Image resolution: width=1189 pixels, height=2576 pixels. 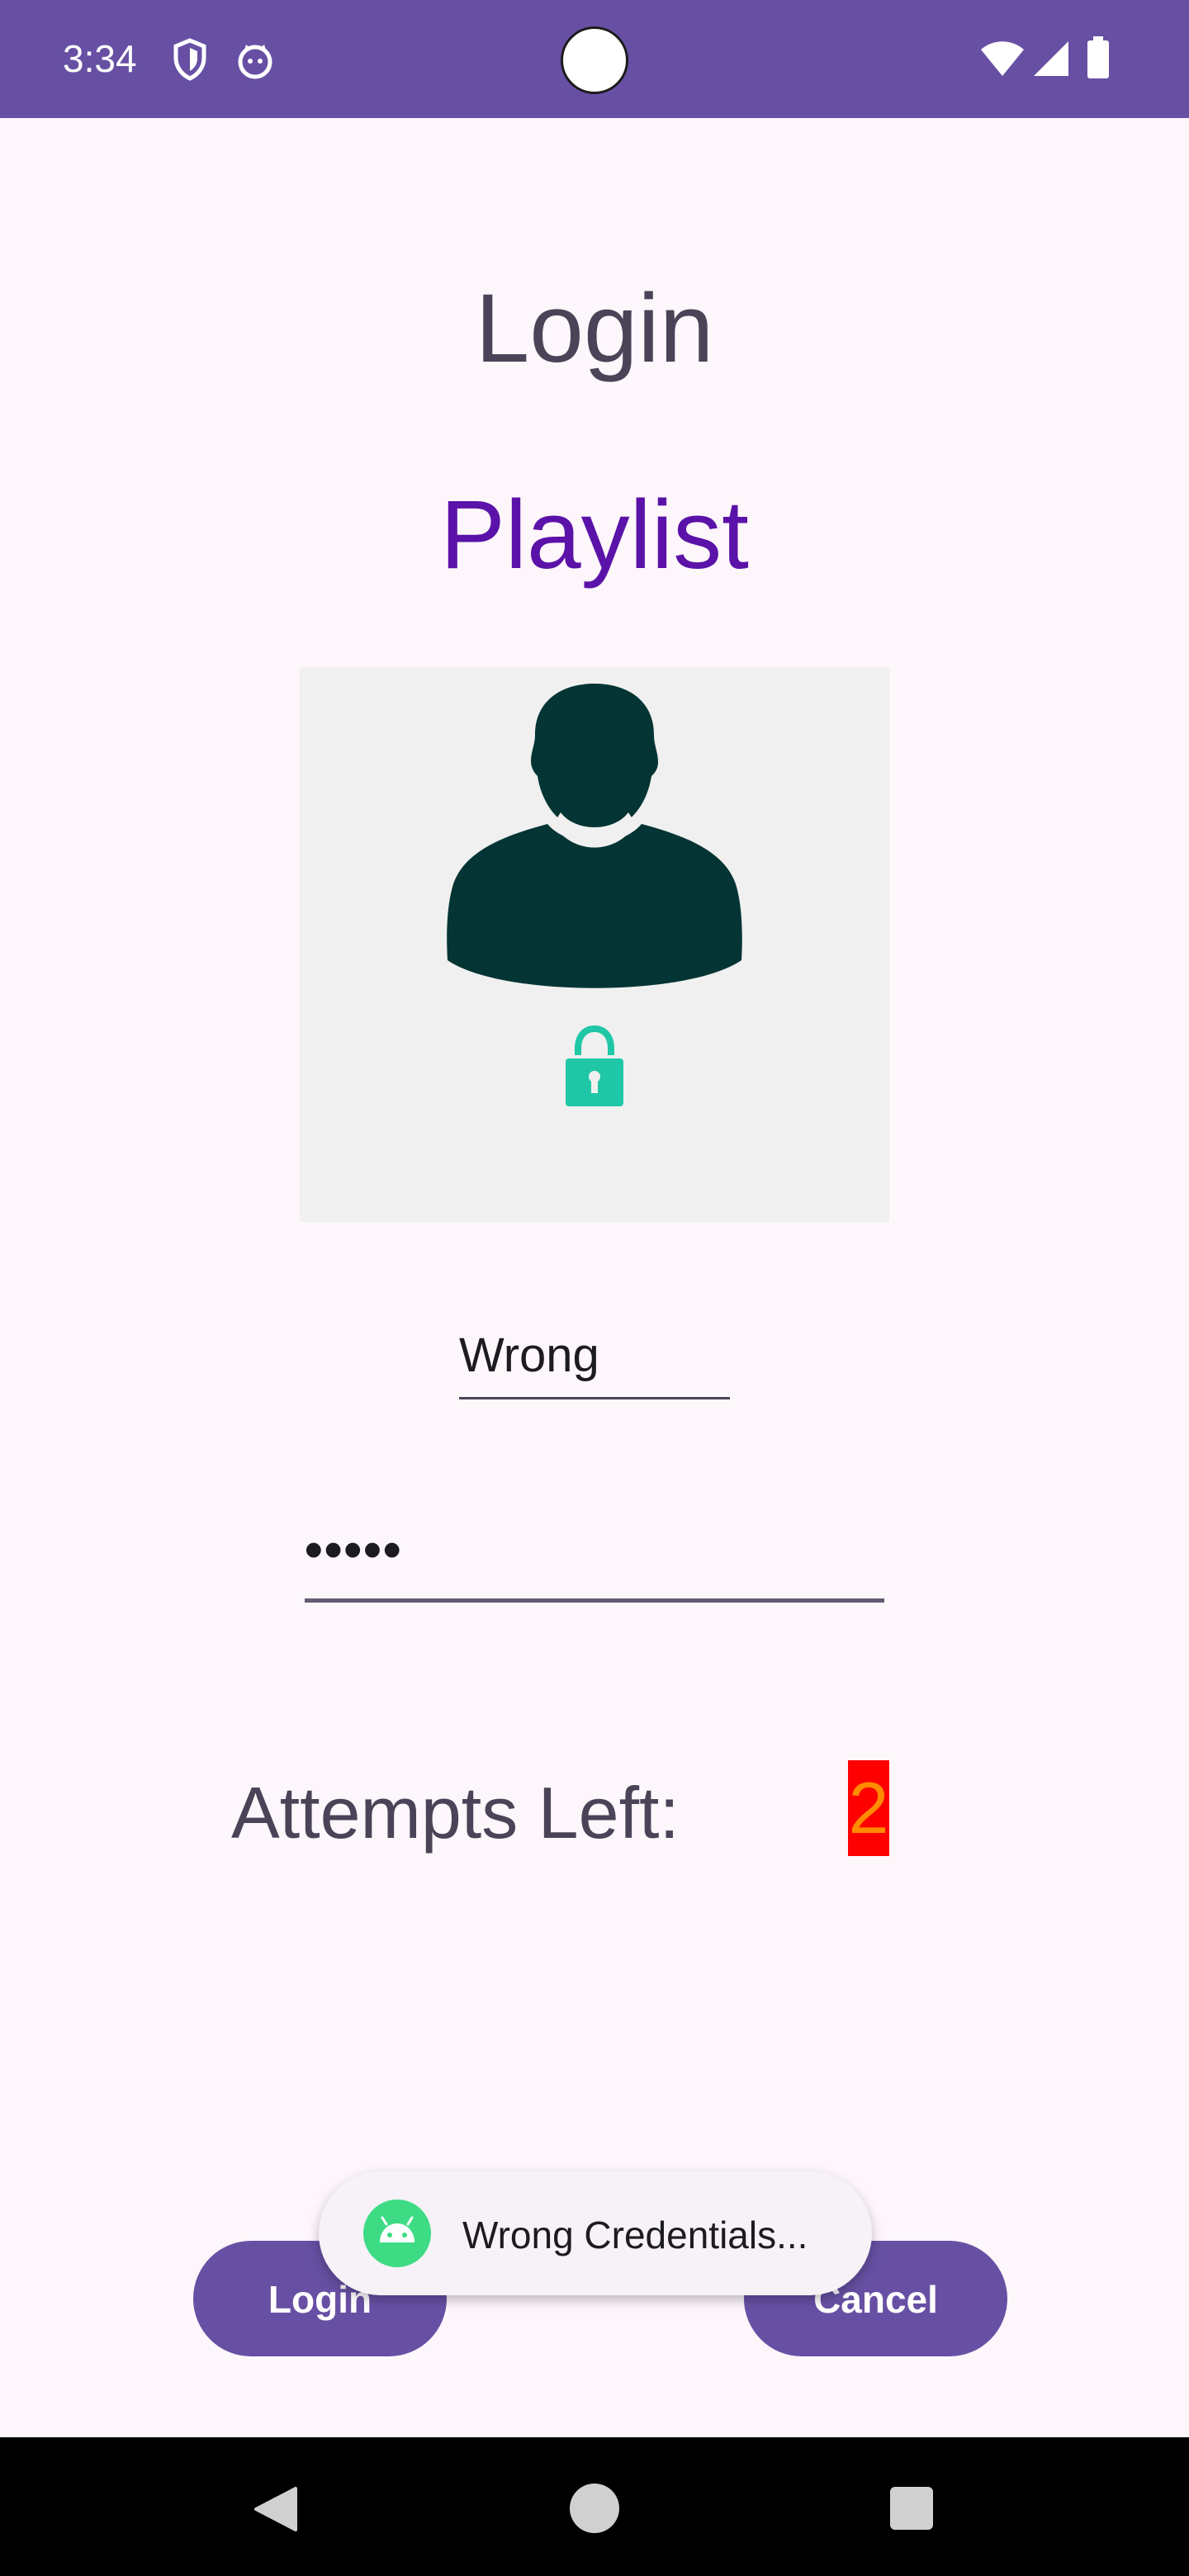 I want to click on page-title: Login, so click(x=594, y=328).